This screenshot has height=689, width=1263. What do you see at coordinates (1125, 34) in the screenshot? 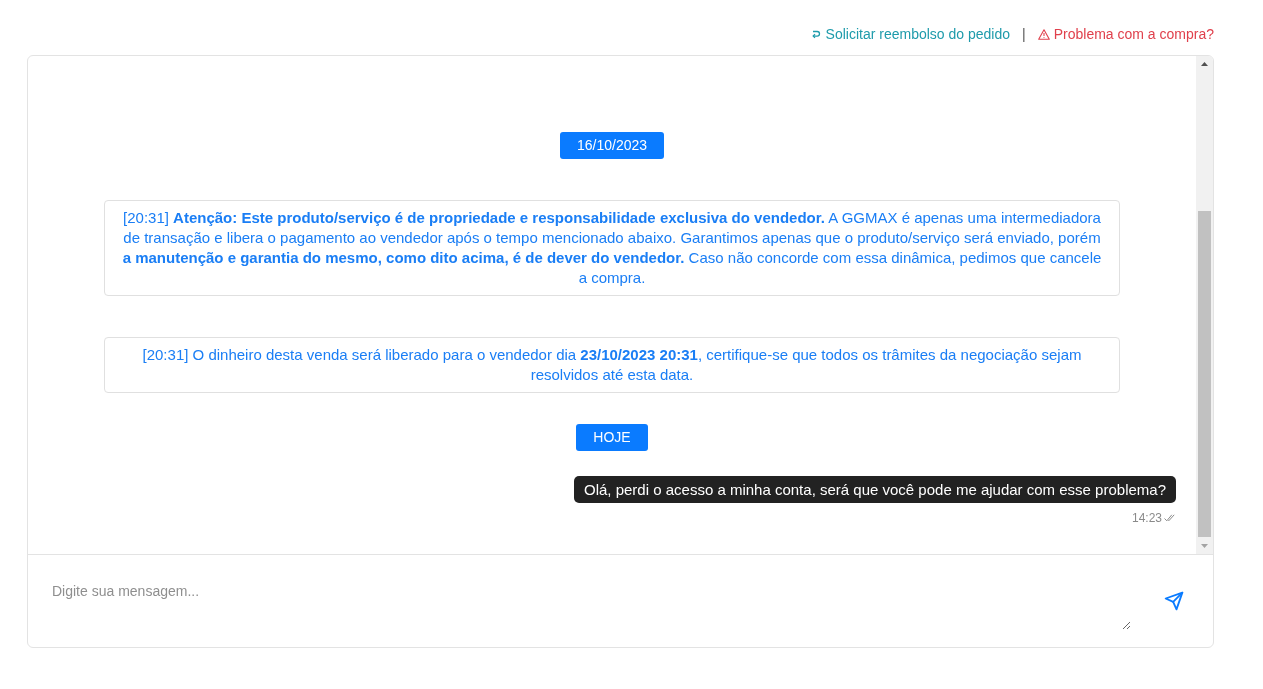
I see `problem-link: Problema com a compra?` at bounding box center [1125, 34].